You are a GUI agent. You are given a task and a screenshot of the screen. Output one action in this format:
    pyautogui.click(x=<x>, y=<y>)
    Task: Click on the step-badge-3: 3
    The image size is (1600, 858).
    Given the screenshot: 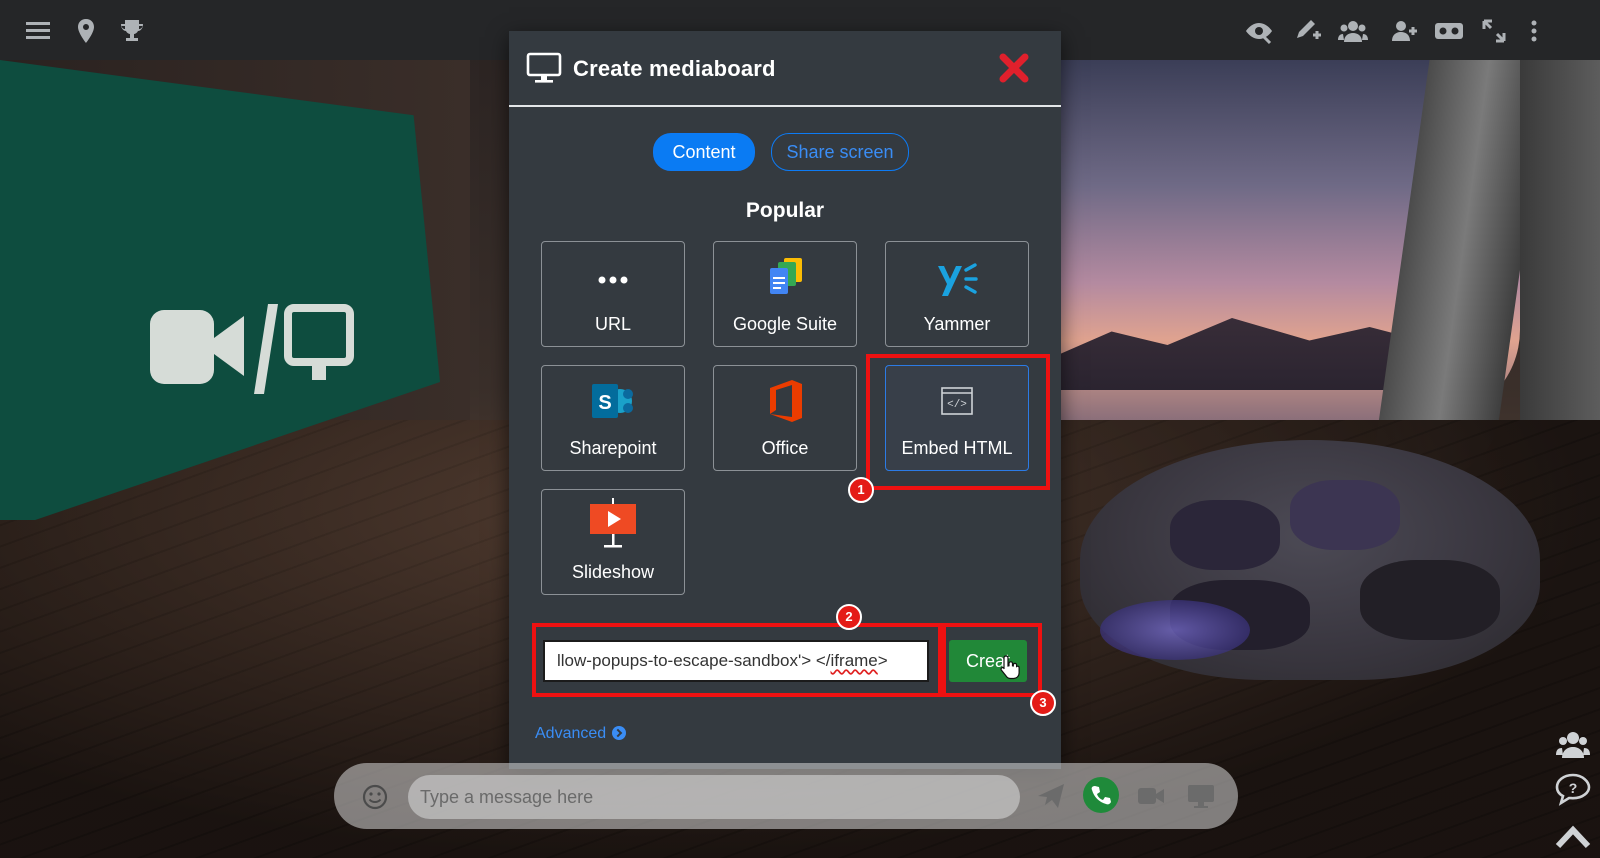 What is the action you would take?
    pyautogui.click(x=1043, y=703)
    